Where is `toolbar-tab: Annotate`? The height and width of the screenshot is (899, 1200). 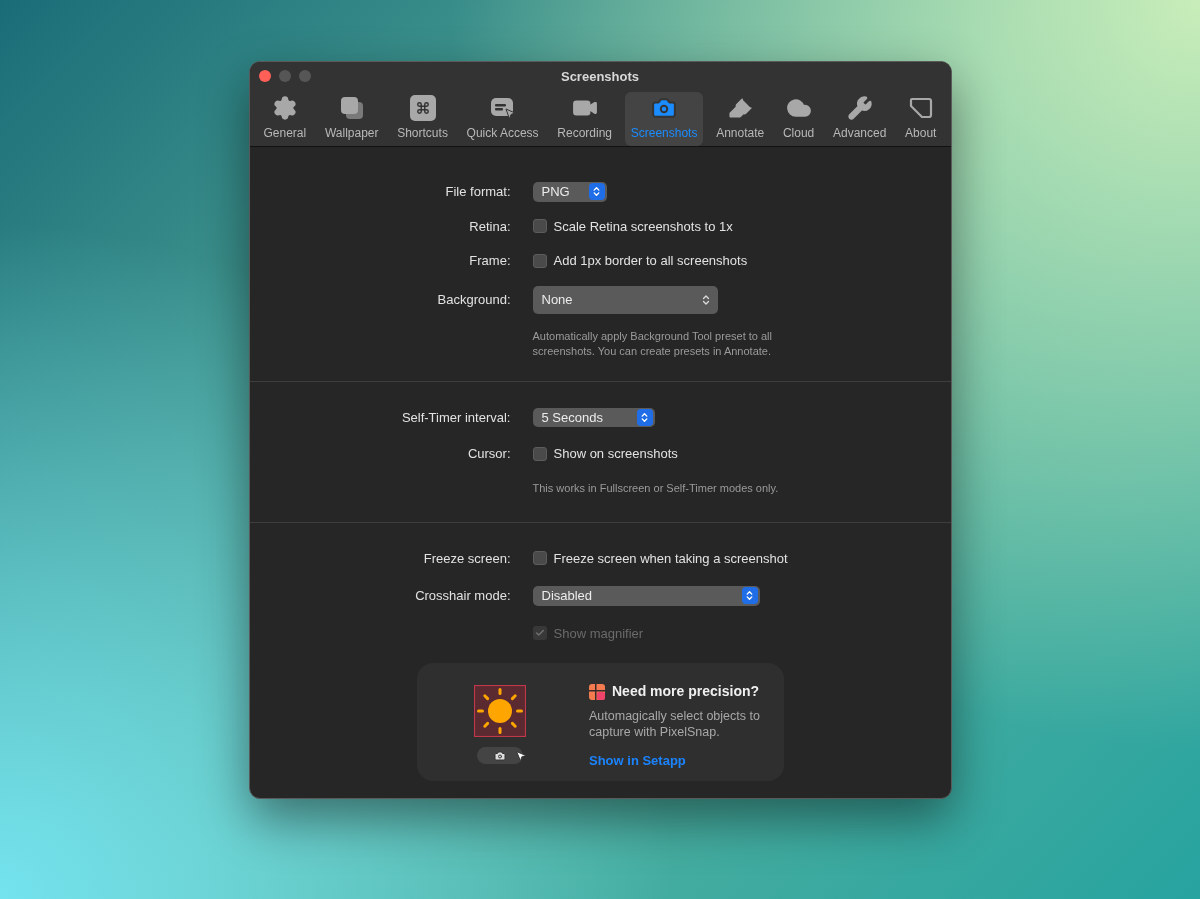 toolbar-tab: Annotate is located at coordinates (740, 119).